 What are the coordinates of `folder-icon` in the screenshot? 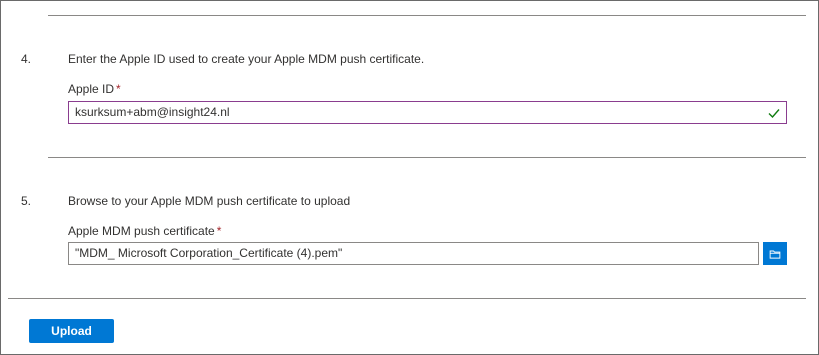 It's located at (775, 254).